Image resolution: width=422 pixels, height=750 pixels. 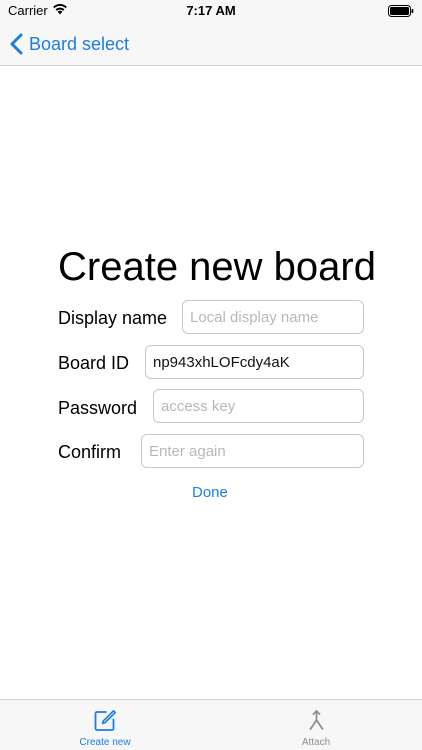 I want to click on display-name-label: Display name, so click(x=113, y=318).